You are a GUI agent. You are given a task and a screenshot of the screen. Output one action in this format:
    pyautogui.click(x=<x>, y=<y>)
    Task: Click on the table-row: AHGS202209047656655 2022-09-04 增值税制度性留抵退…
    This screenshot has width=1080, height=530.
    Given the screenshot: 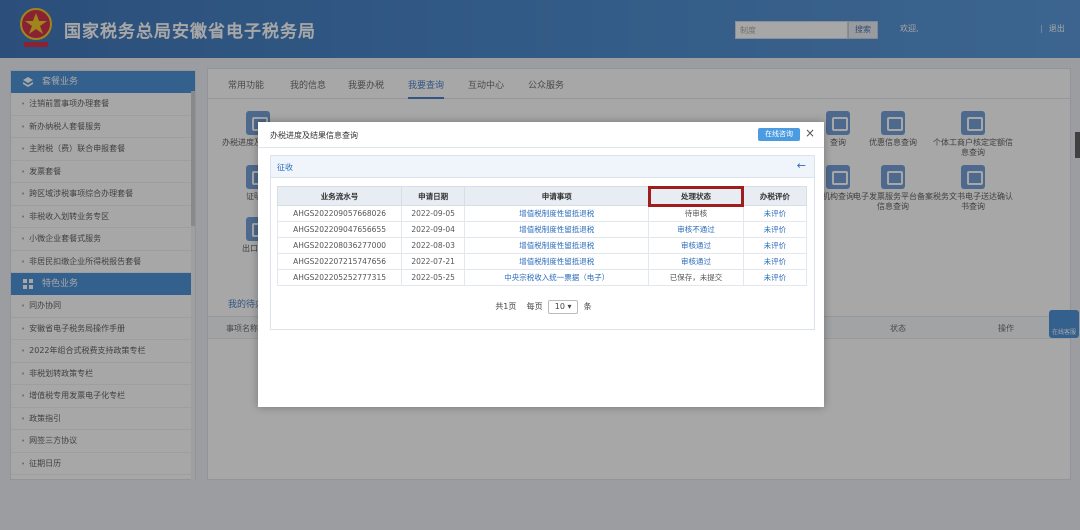 What is the action you would take?
    pyautogui.click(x=542, y=229)
    